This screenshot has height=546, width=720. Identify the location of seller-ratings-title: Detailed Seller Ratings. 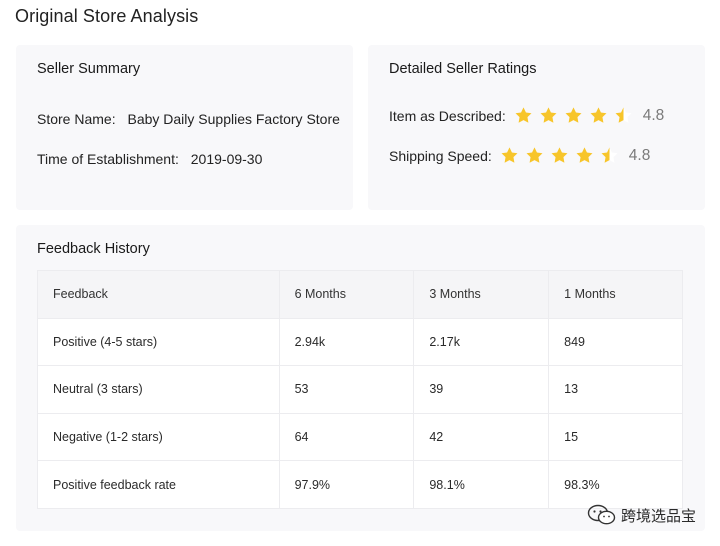
(463, 69).